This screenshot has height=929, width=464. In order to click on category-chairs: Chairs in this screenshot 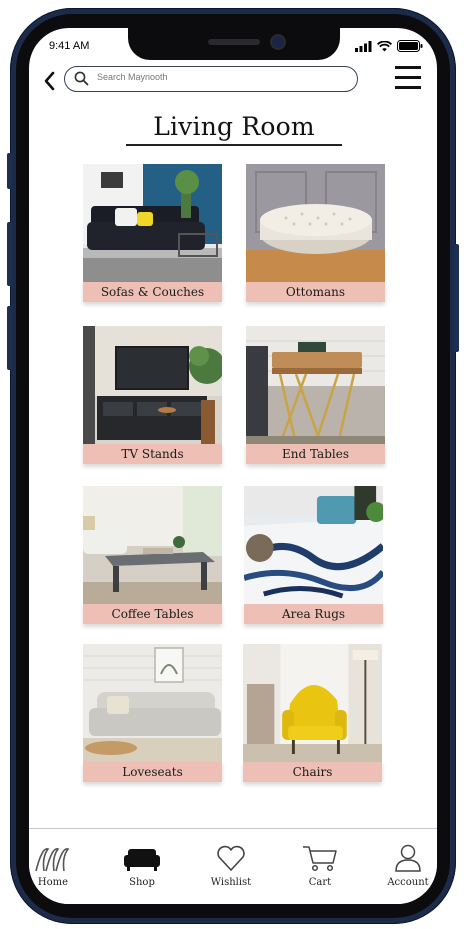, I will do `click(312, 713)`.